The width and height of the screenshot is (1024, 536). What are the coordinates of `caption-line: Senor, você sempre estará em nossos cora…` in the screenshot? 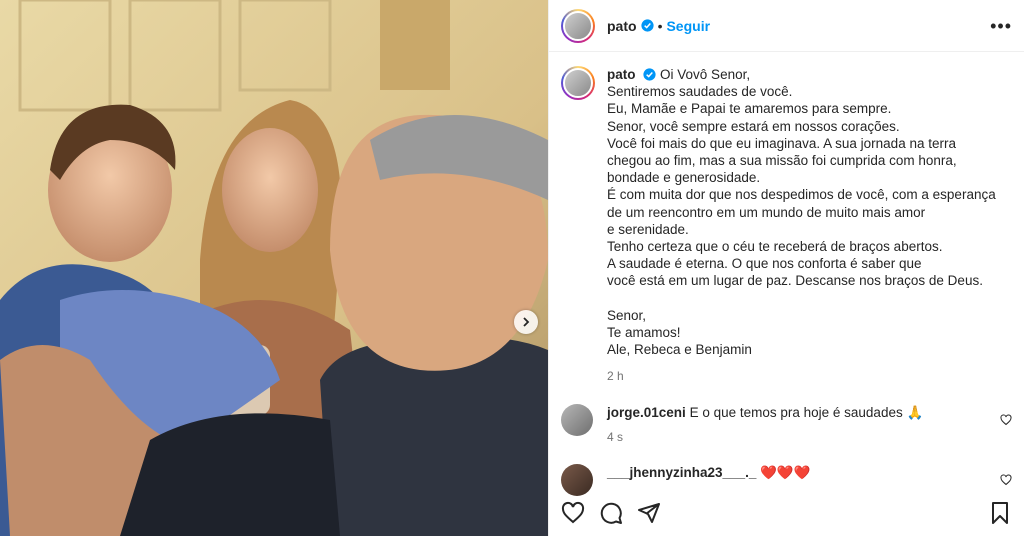 It's located at (753, 126).